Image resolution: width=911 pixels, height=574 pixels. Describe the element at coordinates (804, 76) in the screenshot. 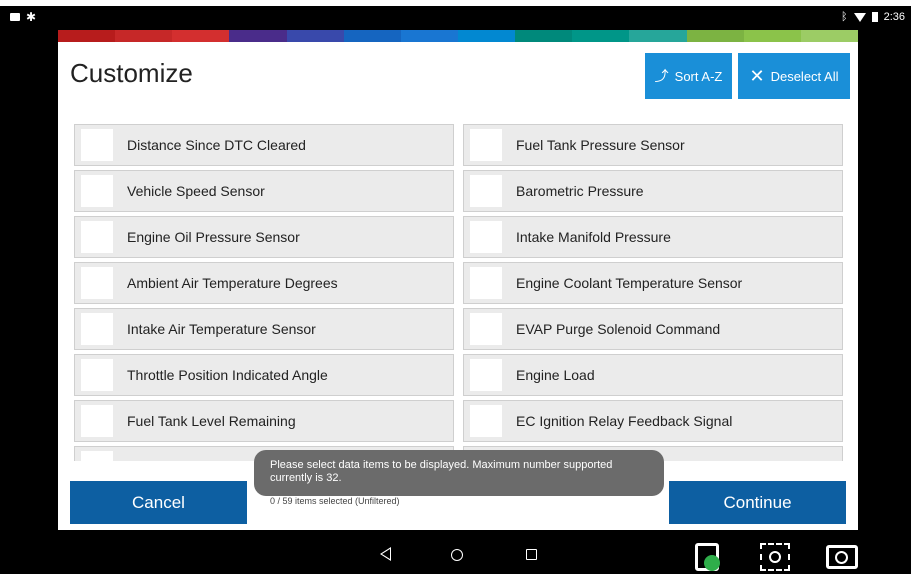

I see `deselect-all-label: Deselect All` at that location.